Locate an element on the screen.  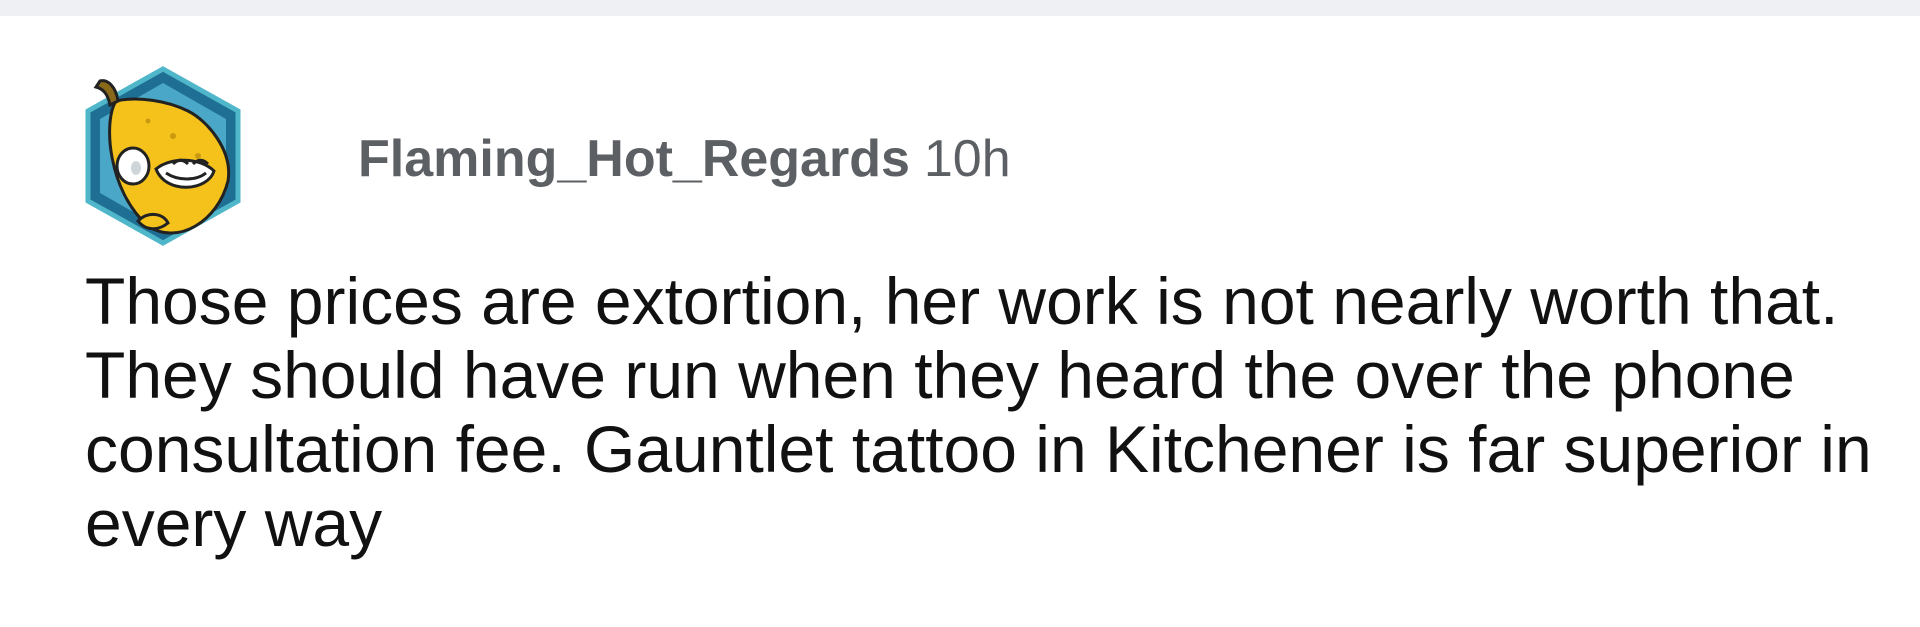
avatar is located at coordinates (163, 156).